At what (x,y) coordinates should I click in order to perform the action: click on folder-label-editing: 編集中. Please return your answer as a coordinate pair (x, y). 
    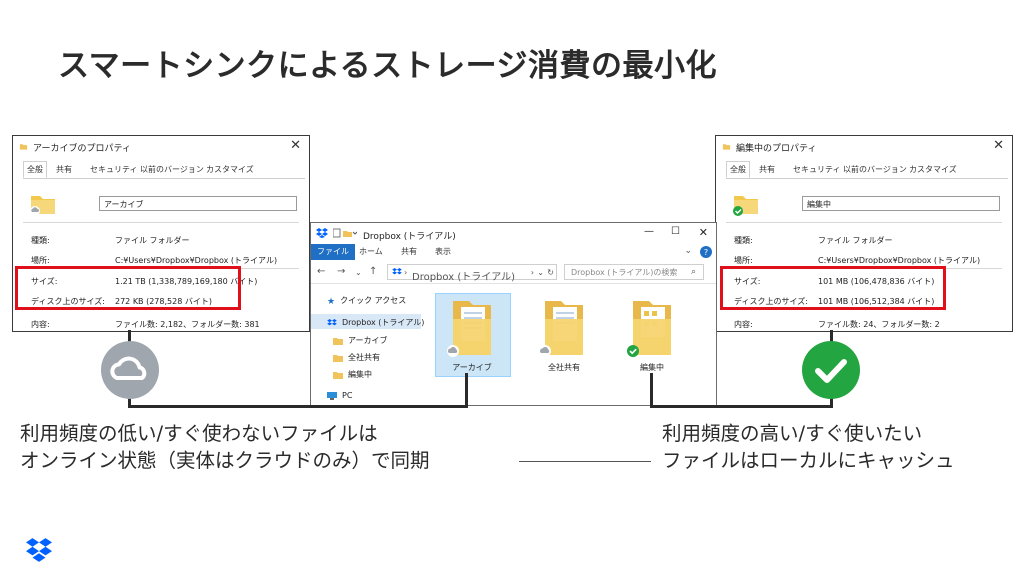
    Looking at the image, I should click on (652, 367).